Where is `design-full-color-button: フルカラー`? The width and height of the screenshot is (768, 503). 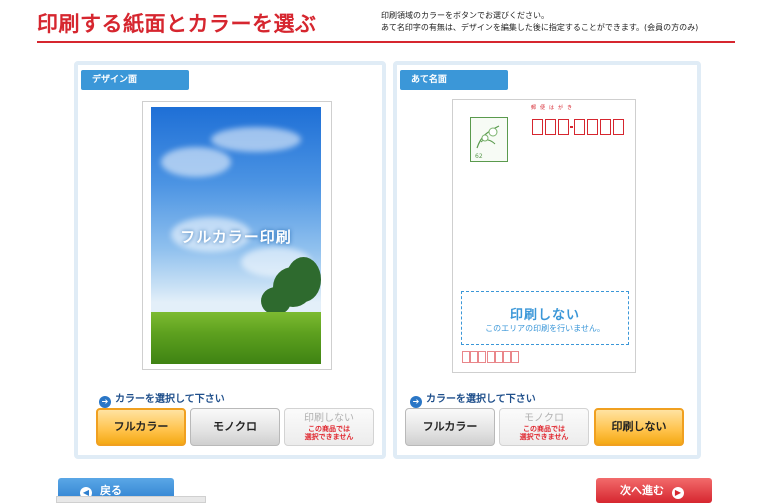 design-full-color-button: フルカラー is located at coordinates (141, 427).